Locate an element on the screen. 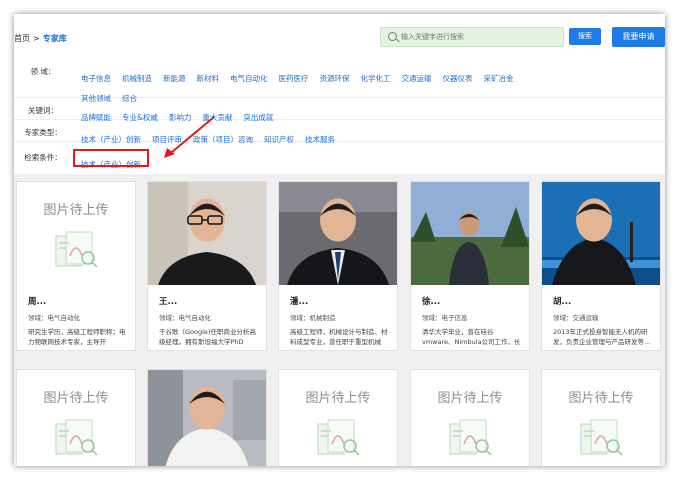 This screenshot has height=478, width=677. breadcrumb-home: 首页 is located at coordinates (22, 38).